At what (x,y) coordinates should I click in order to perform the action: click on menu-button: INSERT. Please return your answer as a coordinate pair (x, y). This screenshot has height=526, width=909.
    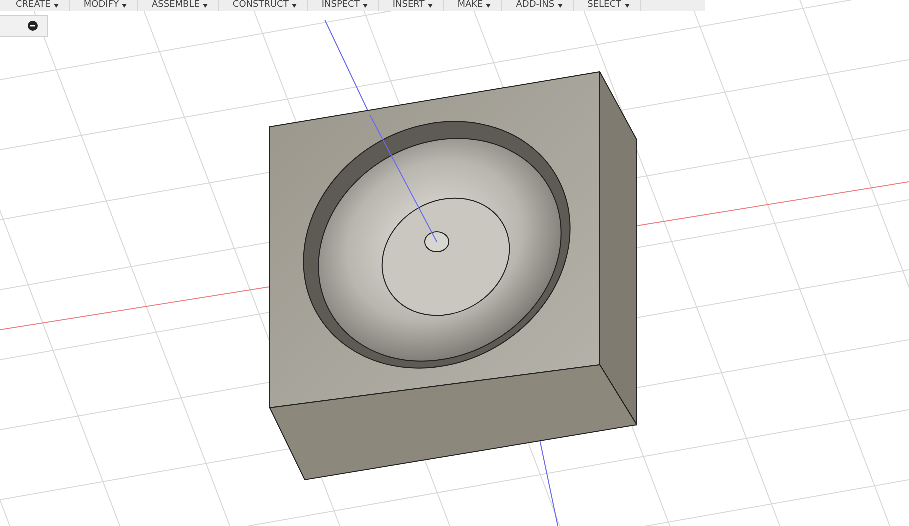
    Looking at the image, I should click on (417, 5).